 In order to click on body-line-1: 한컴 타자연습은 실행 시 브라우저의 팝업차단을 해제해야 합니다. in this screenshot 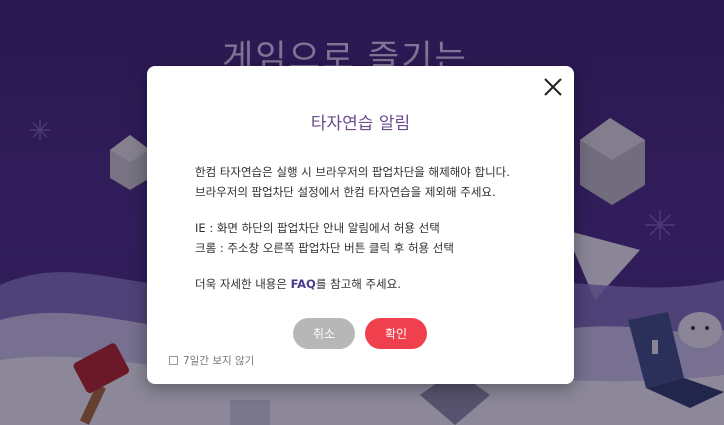, I will do `click(352, 172)`.